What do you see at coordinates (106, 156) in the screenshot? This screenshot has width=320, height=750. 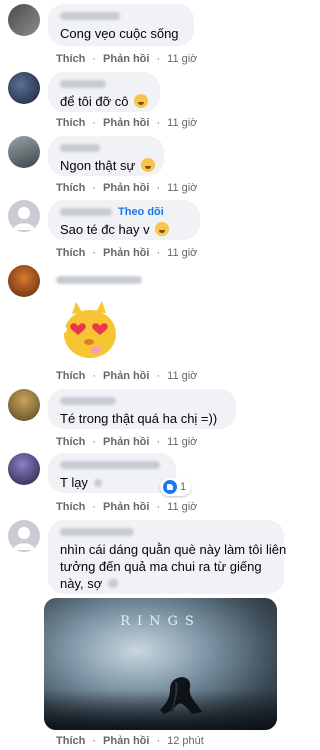 I see `comment-bubble: Ngon thật sự` at bounding box center [106, 156].